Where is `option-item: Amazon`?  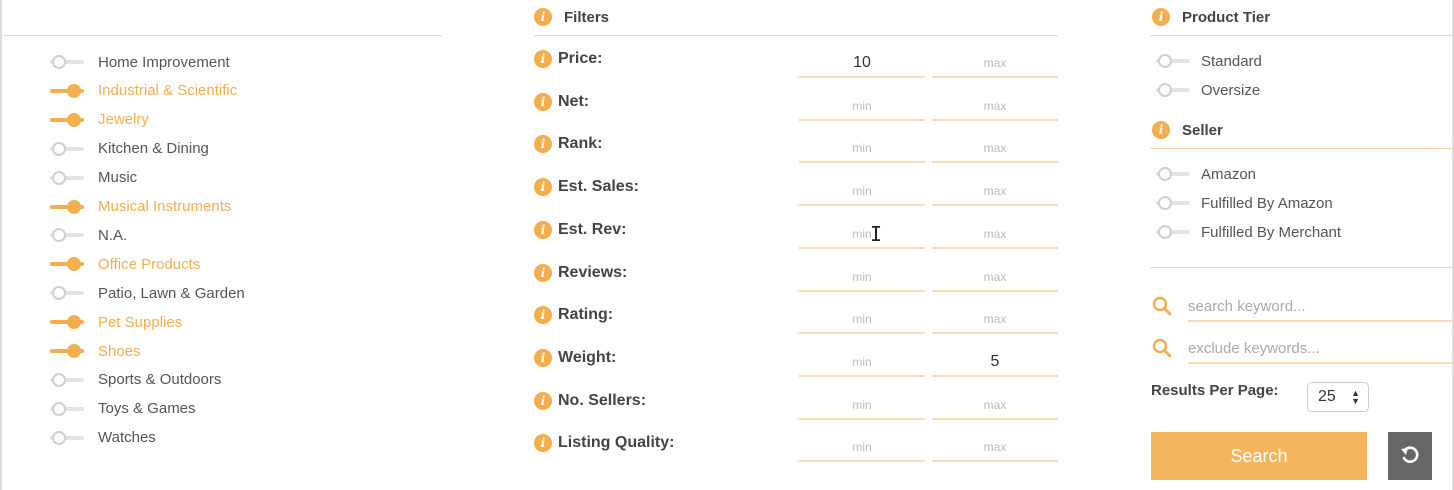 option-item: Amazon is located at coordinates (1204, 174).